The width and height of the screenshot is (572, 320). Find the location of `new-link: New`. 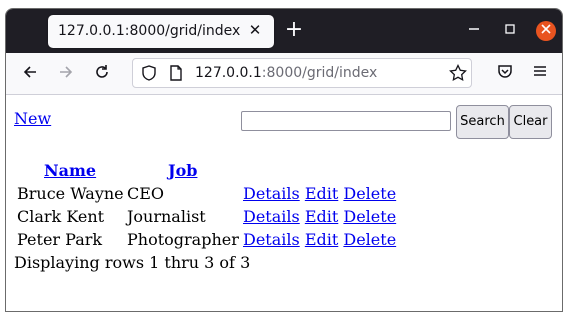

new-link: New is located at coordinates (32, 118).